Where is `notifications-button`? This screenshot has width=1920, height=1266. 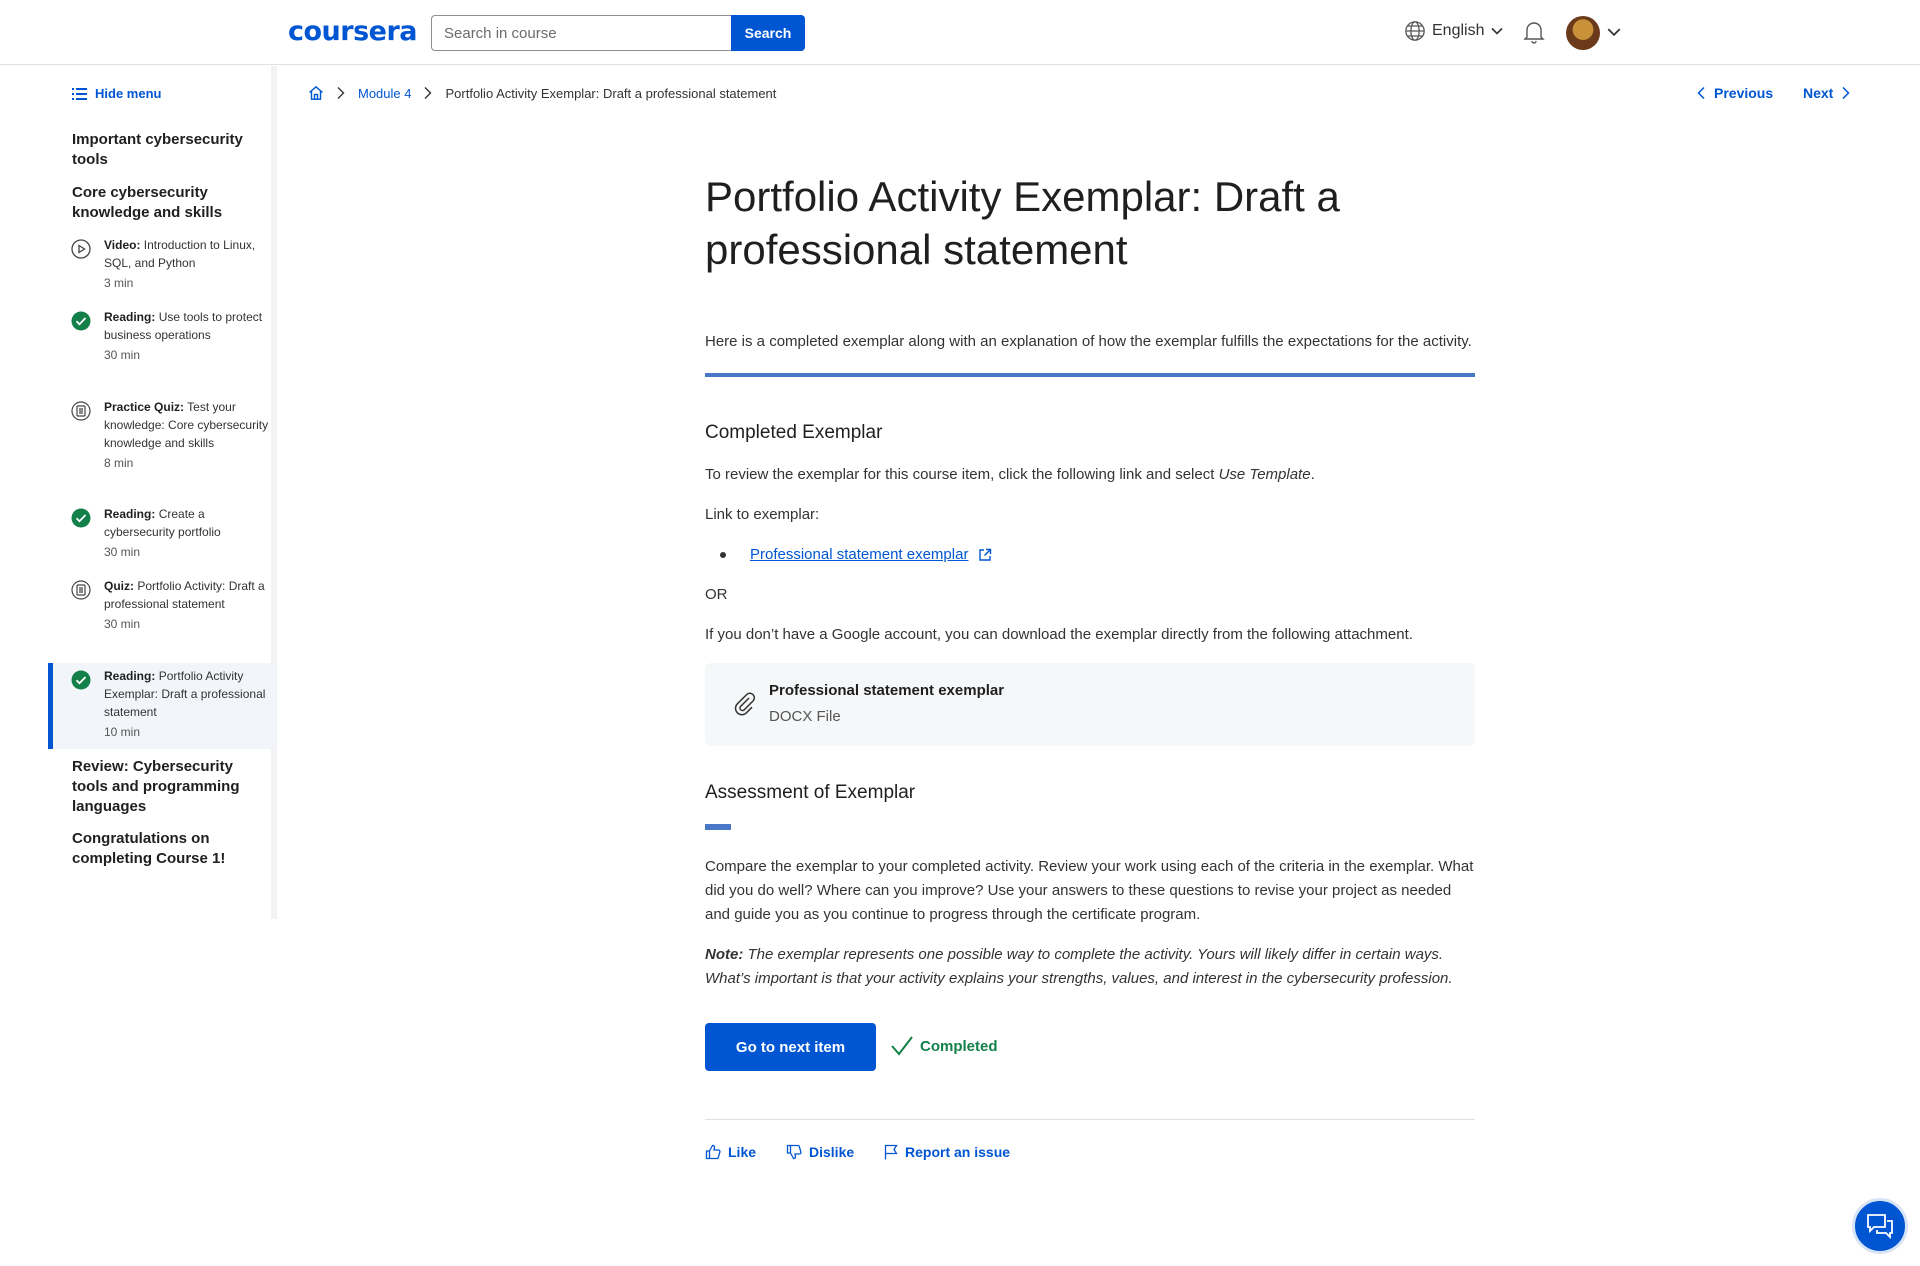
notifications-button is located at coordinates (1534, 34).